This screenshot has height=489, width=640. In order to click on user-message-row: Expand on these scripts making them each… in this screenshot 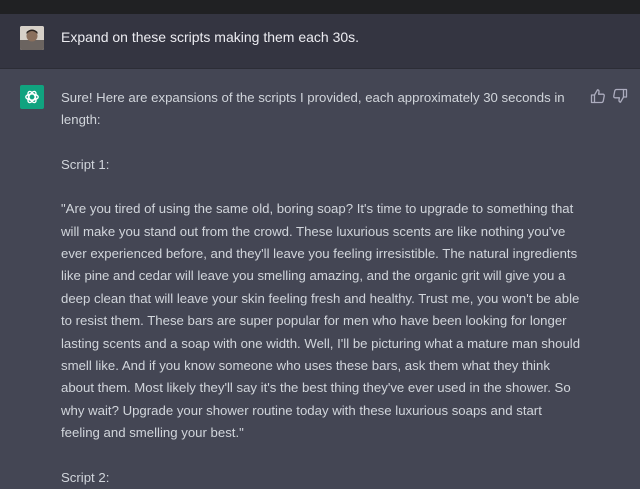, I will do `click(320, 41)`.